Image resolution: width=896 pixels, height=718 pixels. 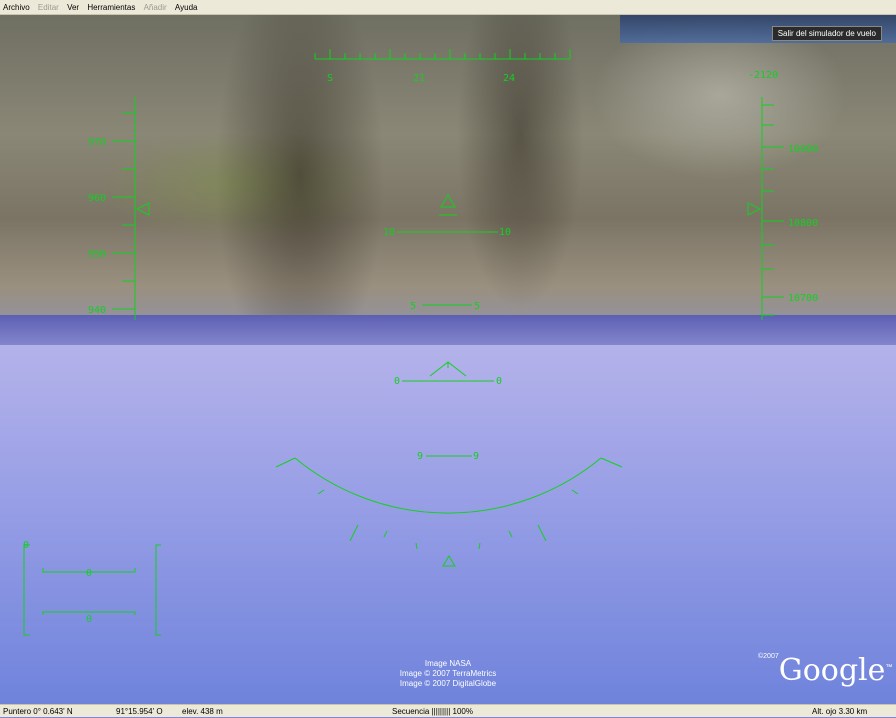 What do you see at coordinates (442, 54) in the screenshot?
I see `heading-ticks` at bounding box center [442, 54].